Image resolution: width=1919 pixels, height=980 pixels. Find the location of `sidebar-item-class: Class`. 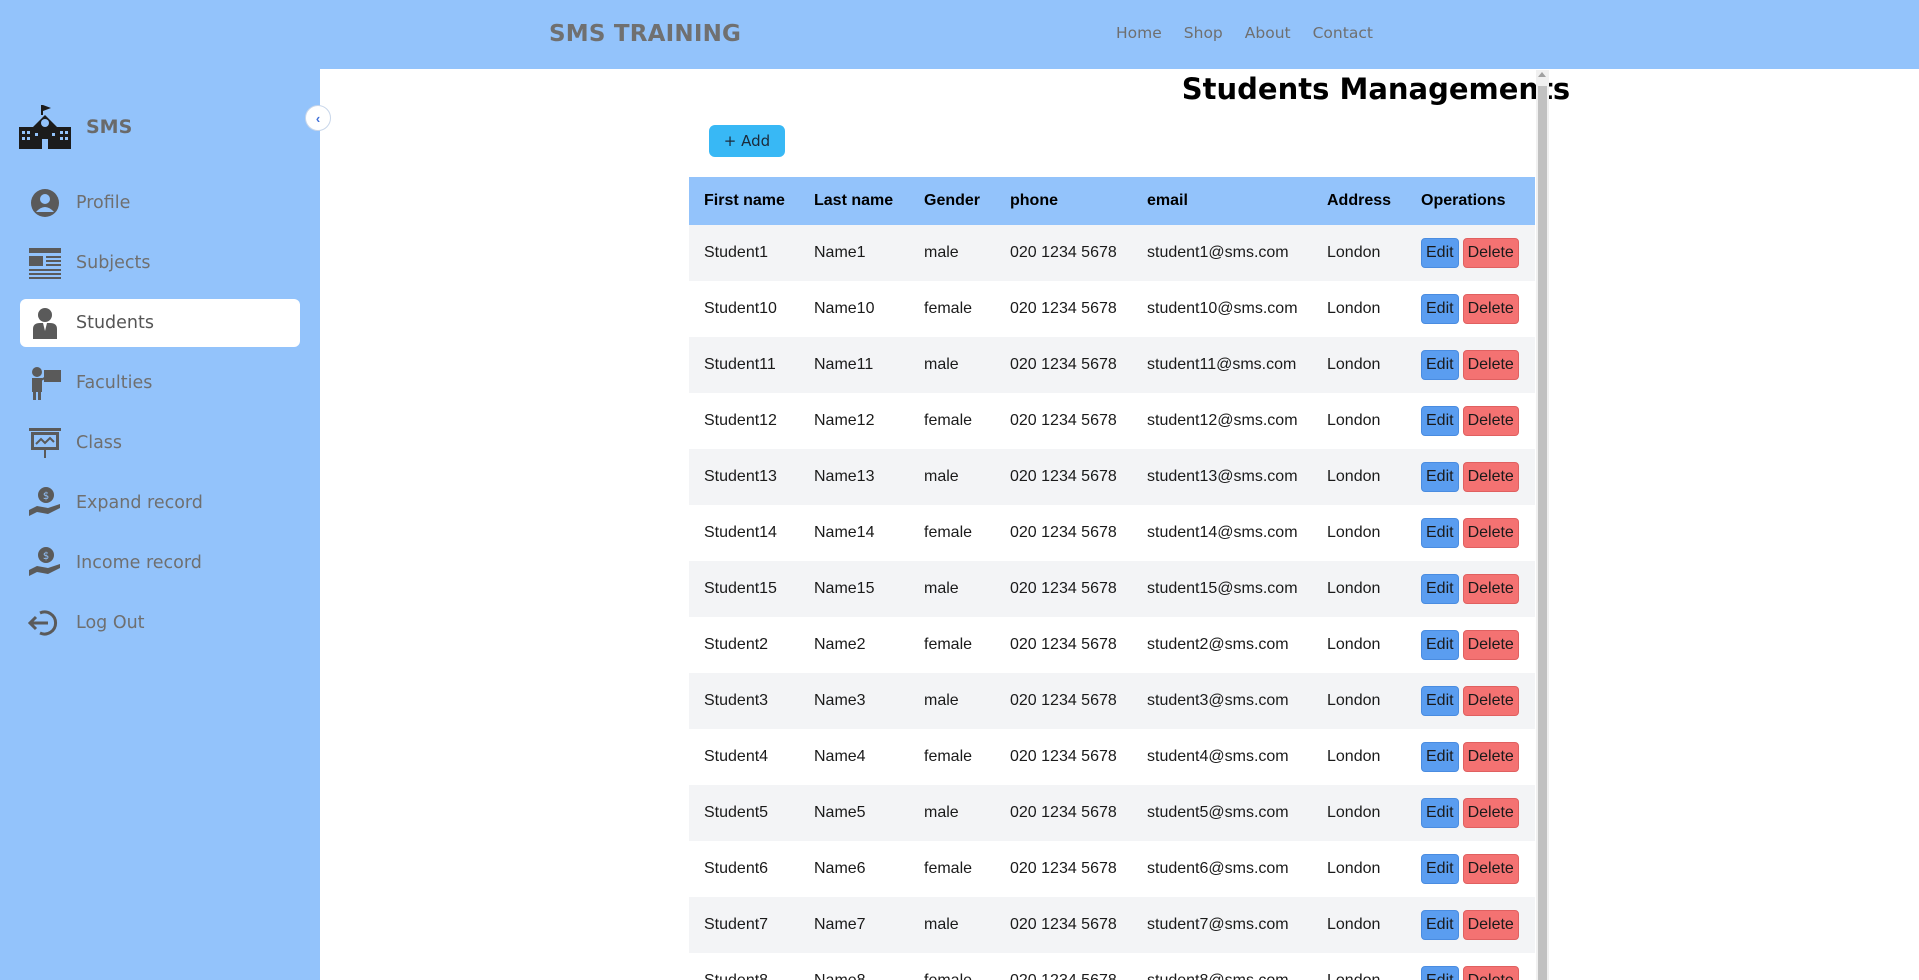

sidebar-item-class: Class is located at coordinates (160, 443).